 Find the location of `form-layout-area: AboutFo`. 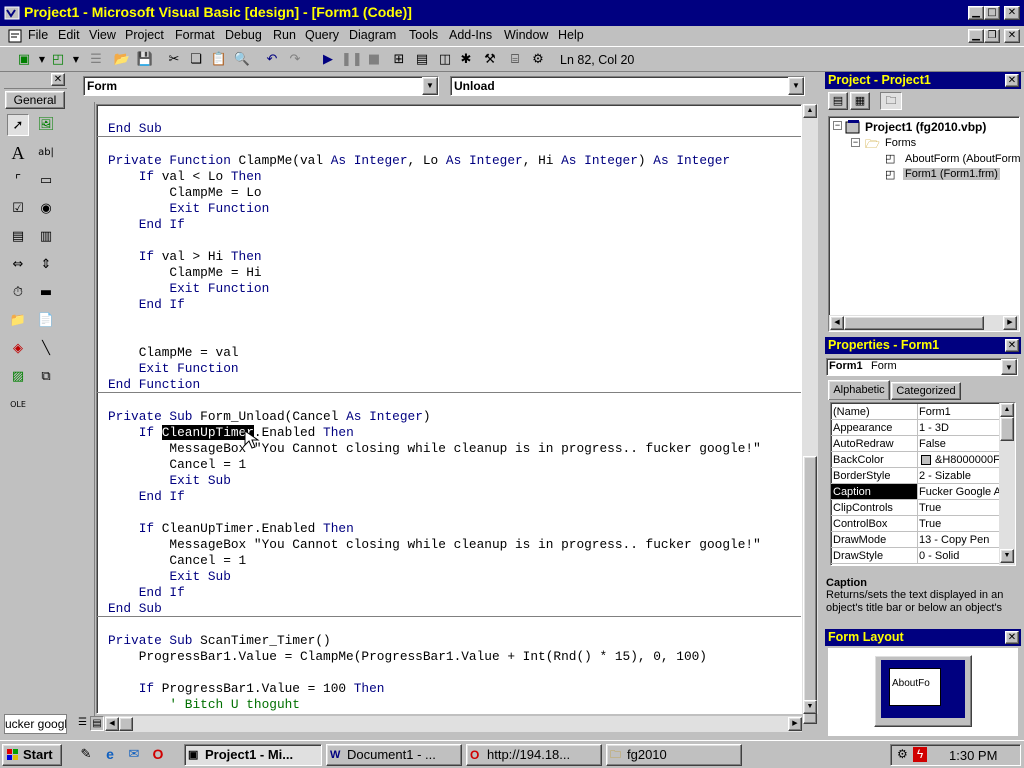

form-layout-area: AboutFo is located at coordinates (923, 692).